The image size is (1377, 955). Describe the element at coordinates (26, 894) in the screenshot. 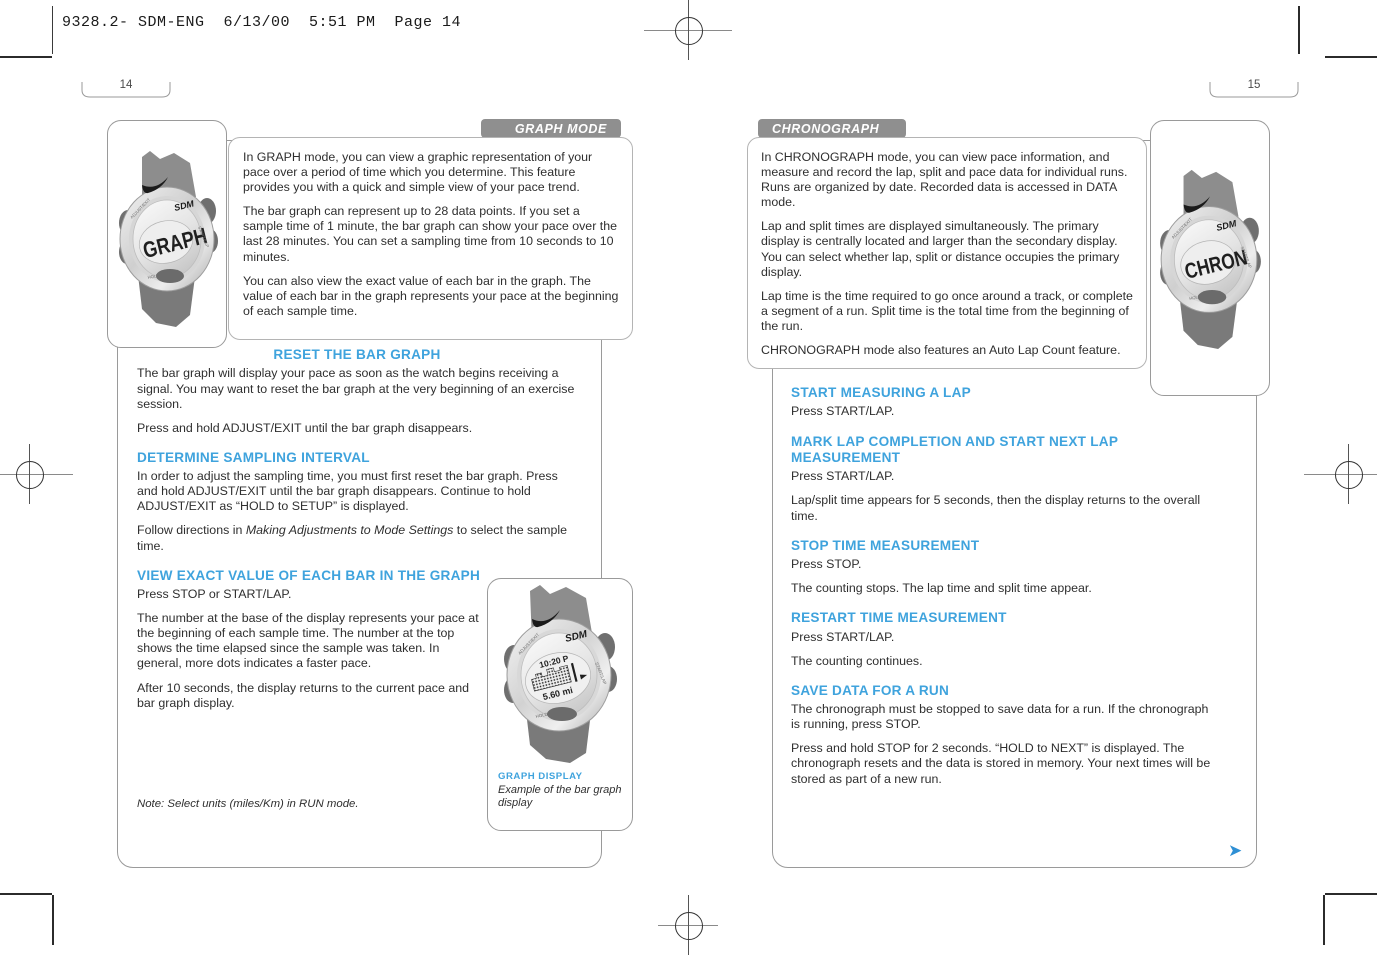

I see `trim-mark-bottom-left` at that location.